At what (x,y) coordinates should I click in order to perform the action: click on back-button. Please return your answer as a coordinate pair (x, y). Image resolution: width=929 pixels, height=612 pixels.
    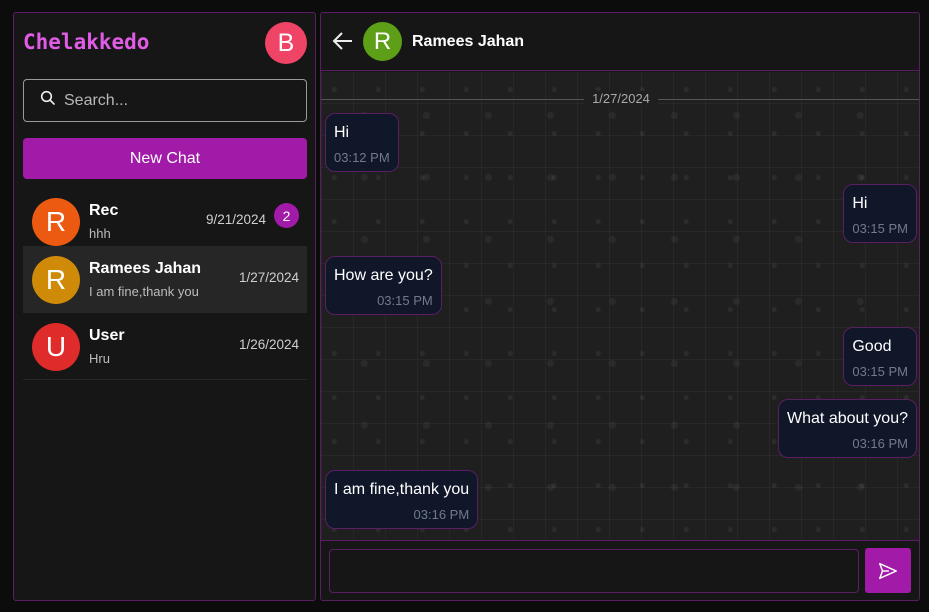
    Looking at the image, I should click on (343, 41).